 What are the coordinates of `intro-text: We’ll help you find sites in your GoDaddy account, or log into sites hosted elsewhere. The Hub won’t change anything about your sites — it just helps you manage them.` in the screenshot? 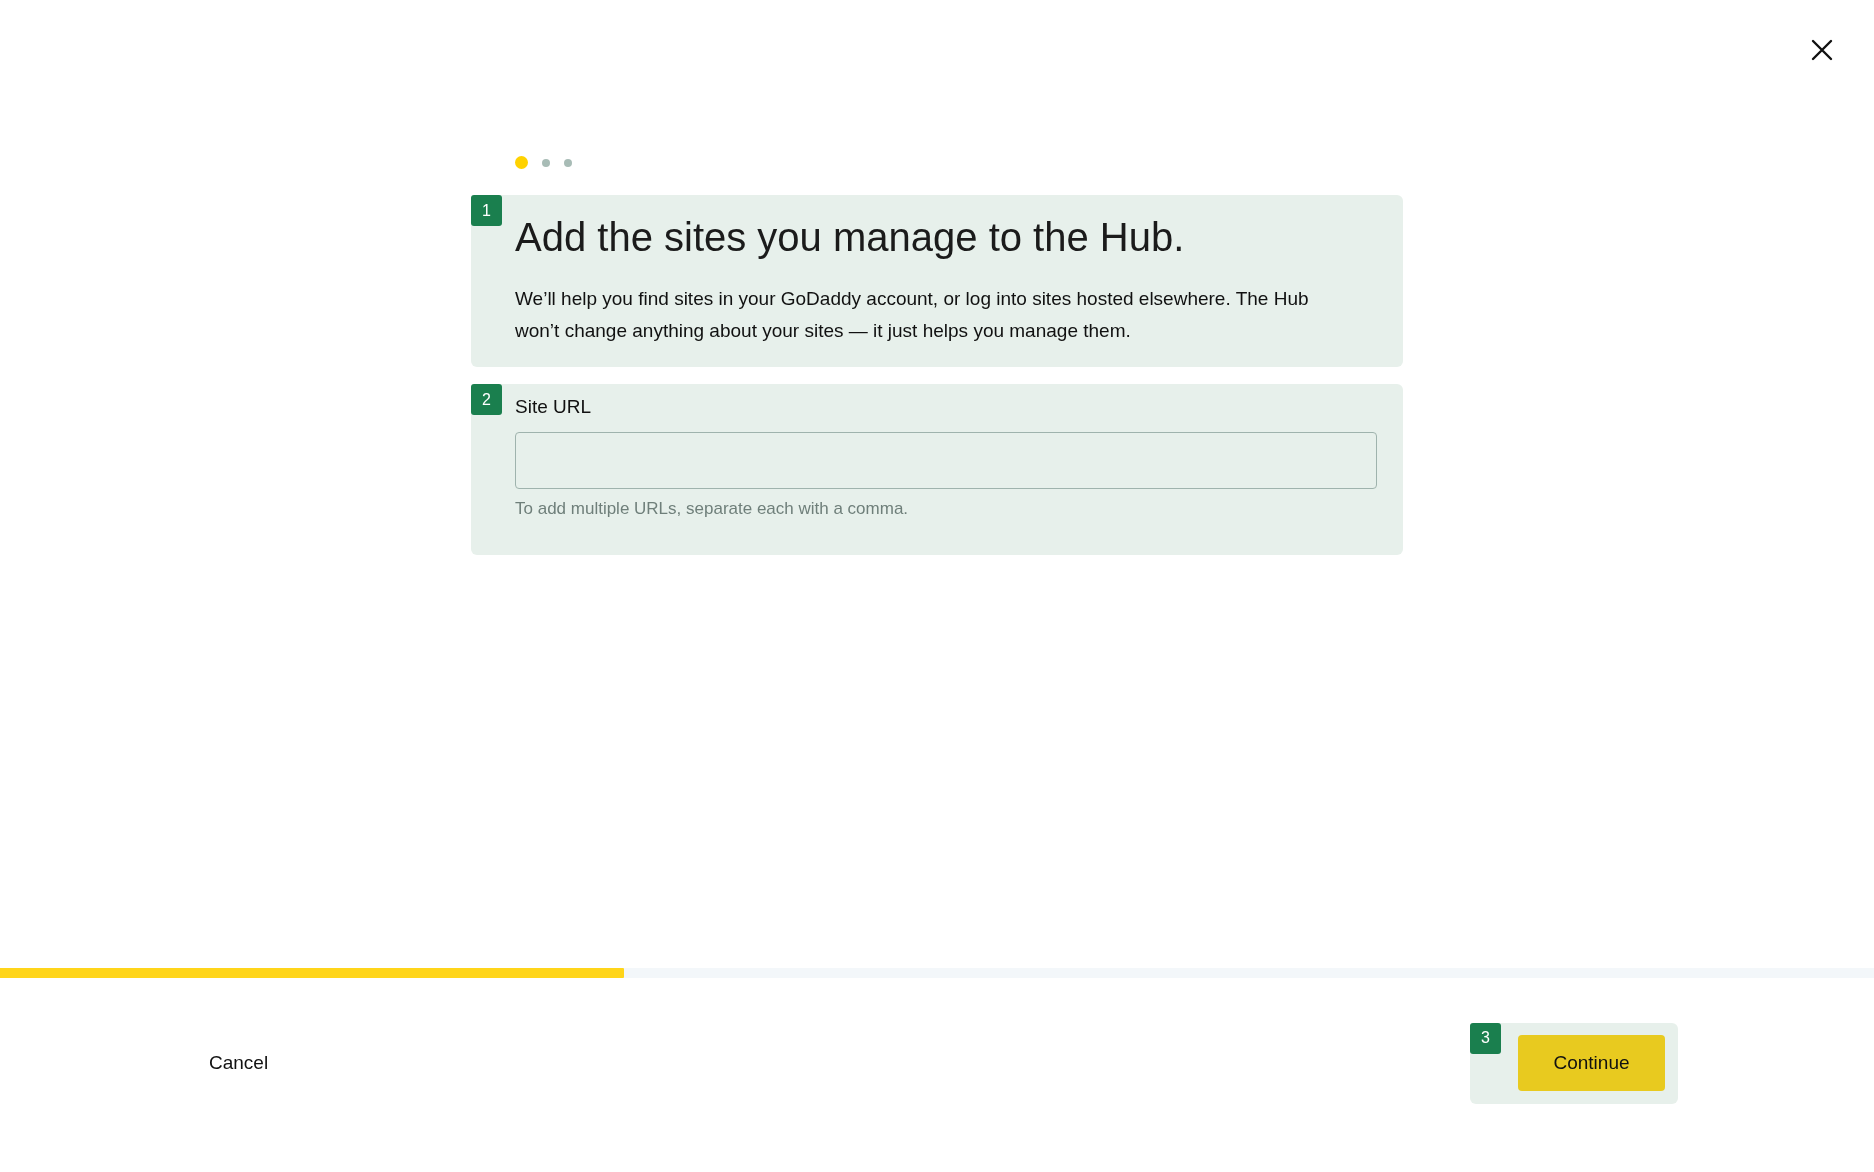 It's located at (912, 315).